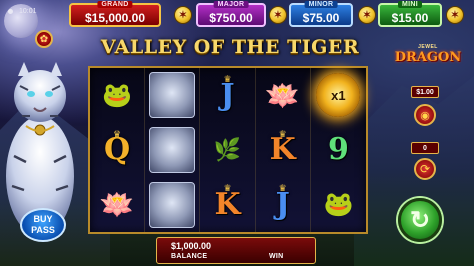 This screenshot has height=266, width=474. Describe the element at coordinates (28, 11) in the screenshot. I see `status-time: 10:01` at that location.